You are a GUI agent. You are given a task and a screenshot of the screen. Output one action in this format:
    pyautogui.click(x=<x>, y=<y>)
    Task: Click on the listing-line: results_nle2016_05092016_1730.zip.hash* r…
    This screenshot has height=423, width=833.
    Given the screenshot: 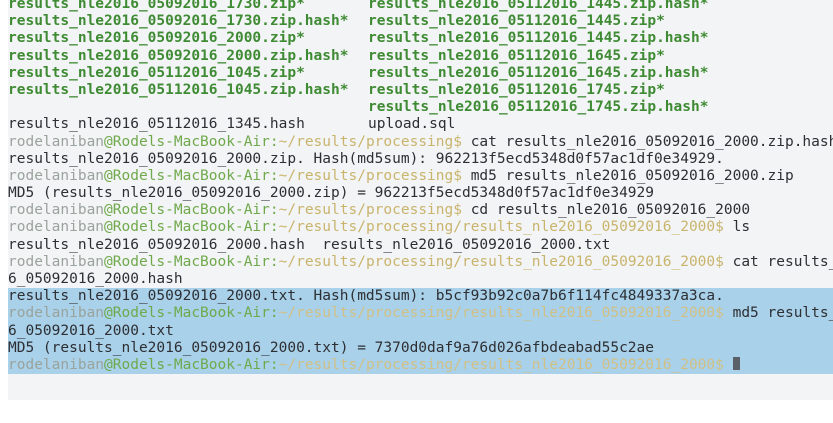 What is the action you would take?
    pyautogui.click(x=420, y=21)
    